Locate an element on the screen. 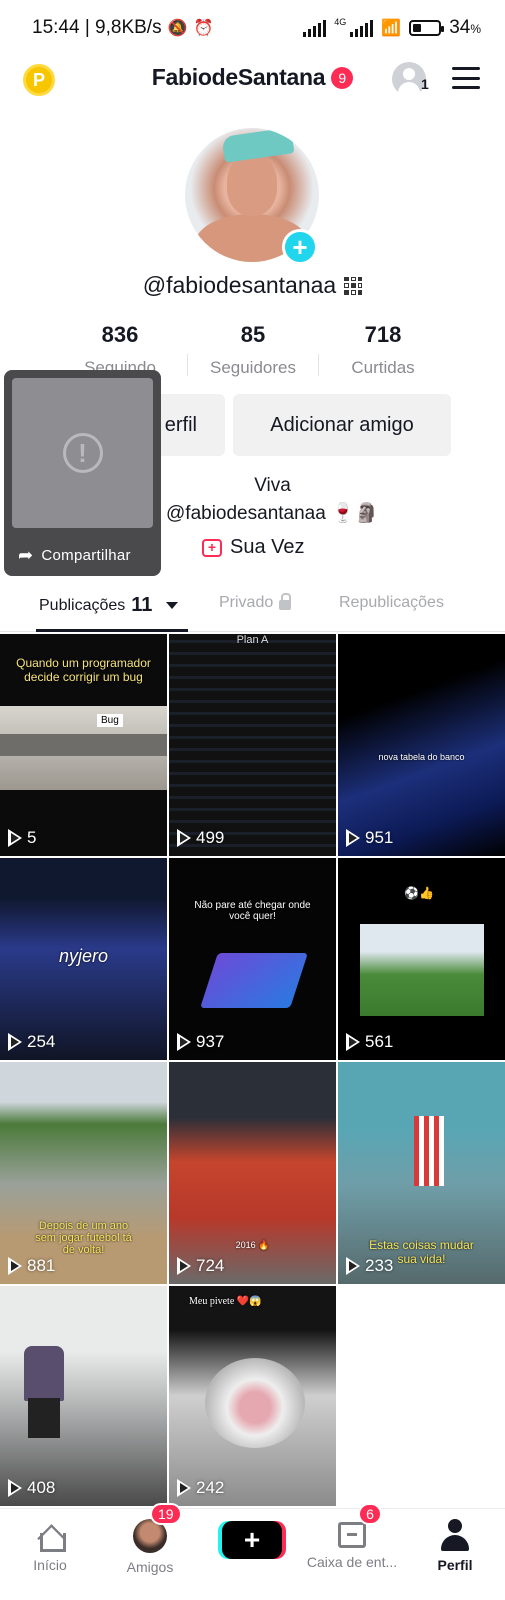  lock-icon is located at coordinates (285, 601).